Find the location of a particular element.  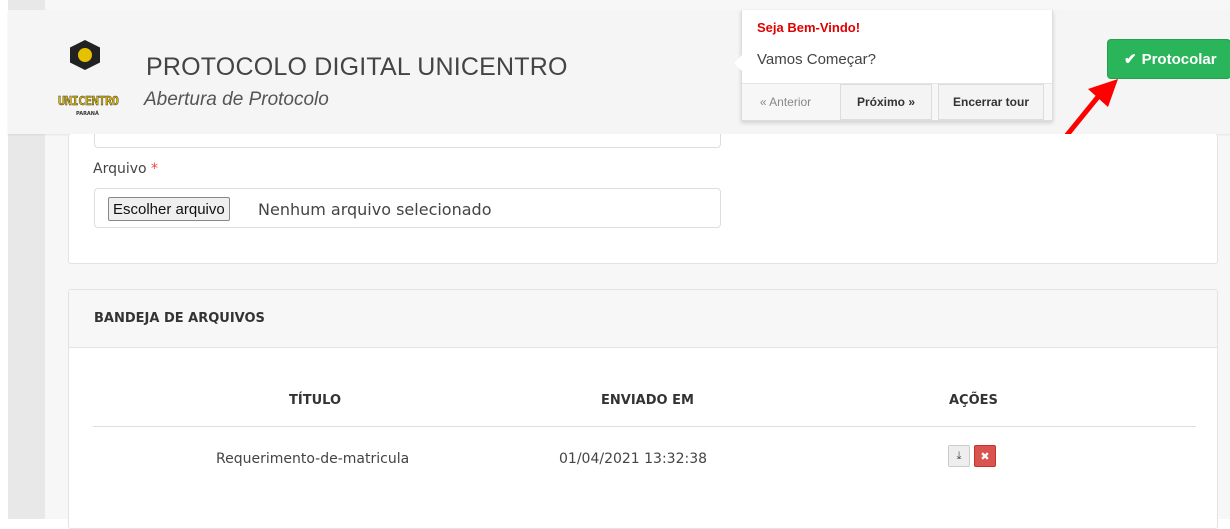

column-header-title: TÍTULO is located at coordinates (315, 400).